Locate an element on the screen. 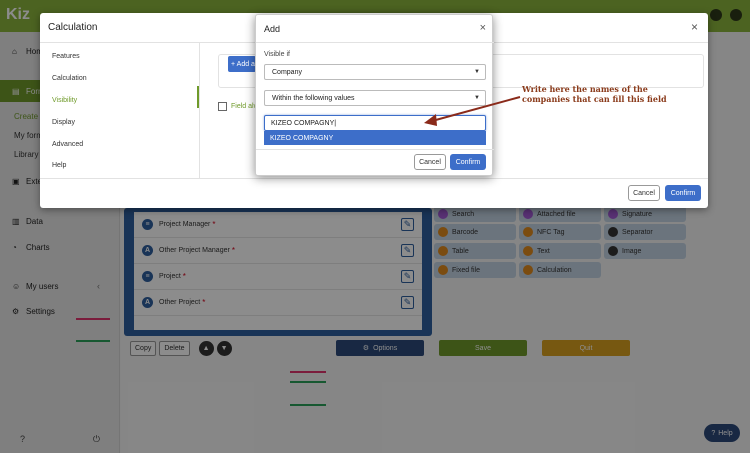 This screenshot has width=750, height=453. field-always-visible-option: Field alw is located at coordinates (238, 106).